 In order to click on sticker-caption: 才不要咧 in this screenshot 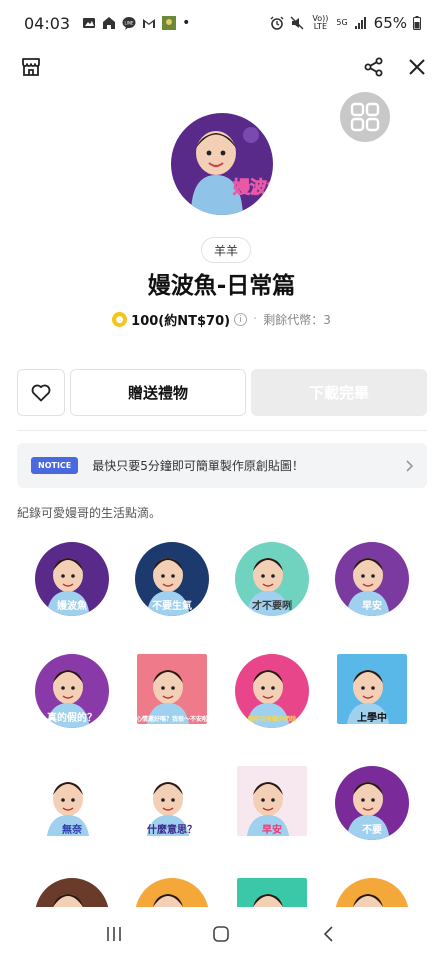, I will do `click(272, 605)`.